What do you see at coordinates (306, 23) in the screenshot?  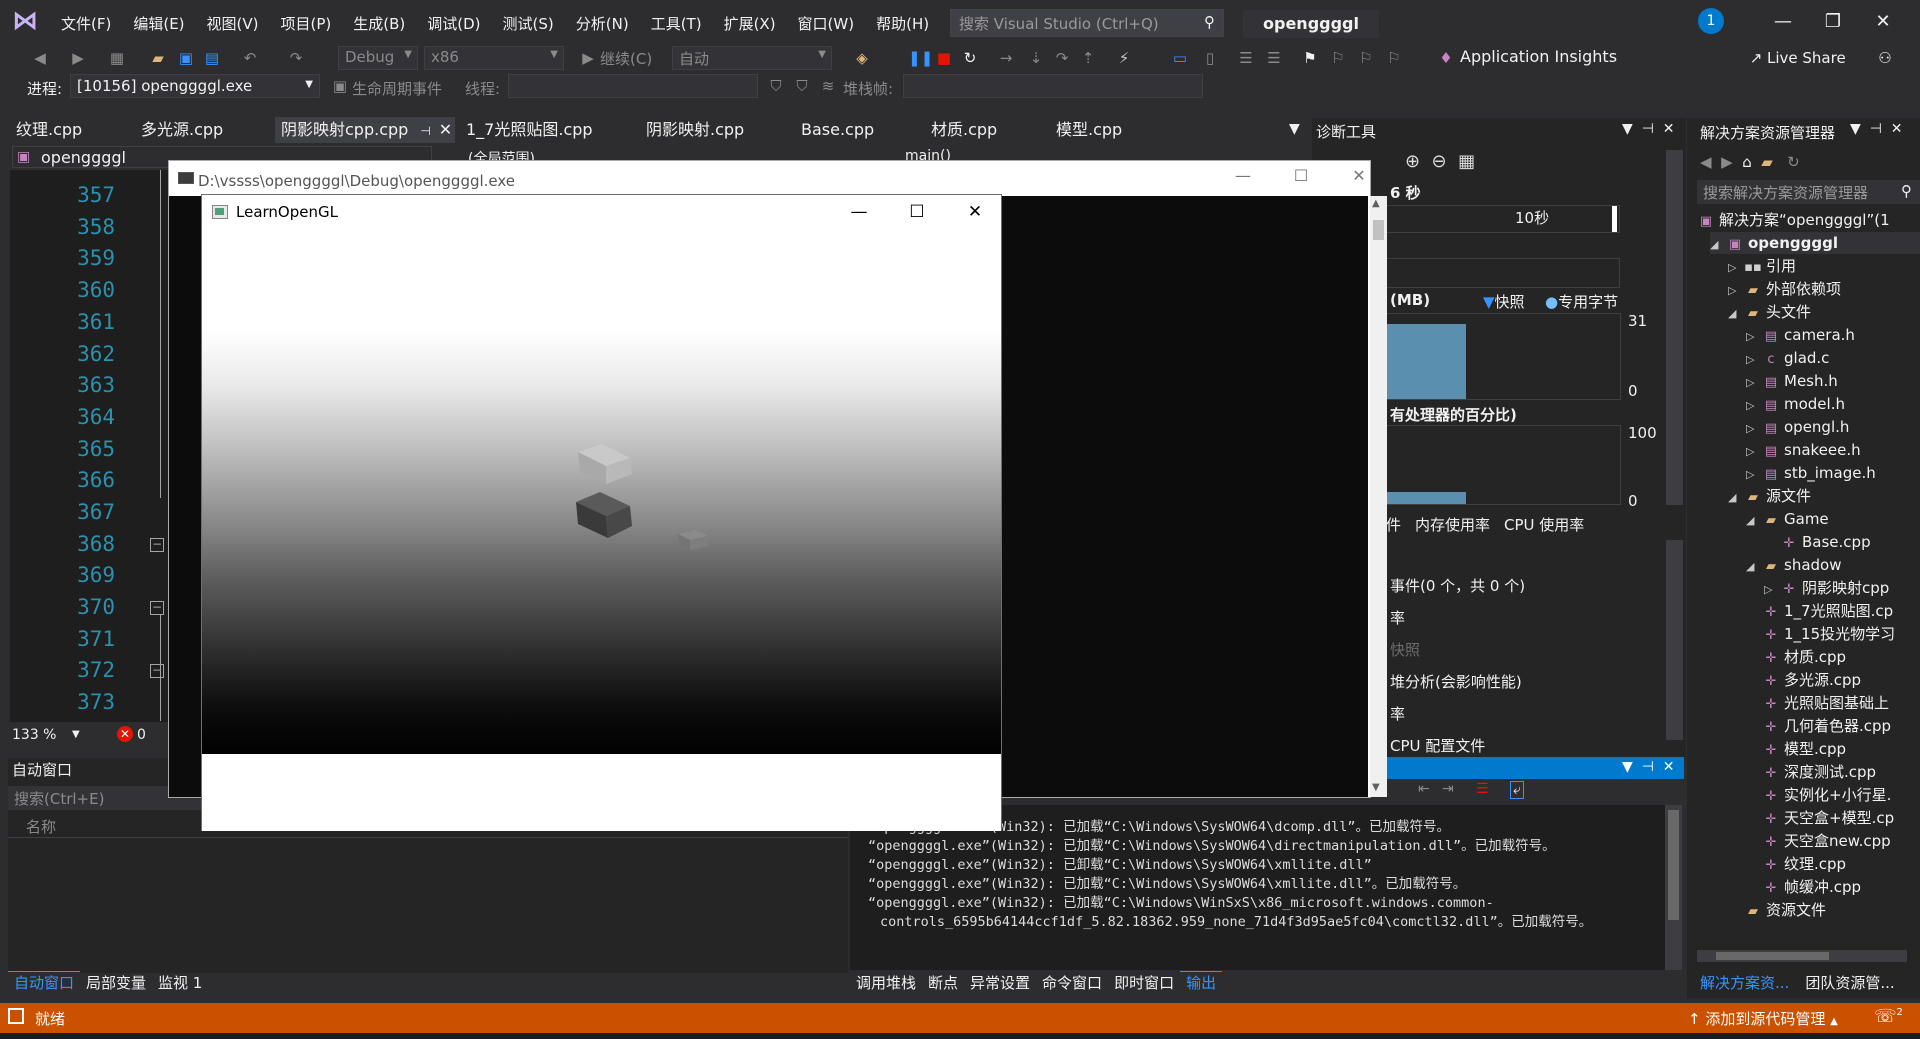 I see `menu-project: 项目(P)` at bounding box center [306, 23].